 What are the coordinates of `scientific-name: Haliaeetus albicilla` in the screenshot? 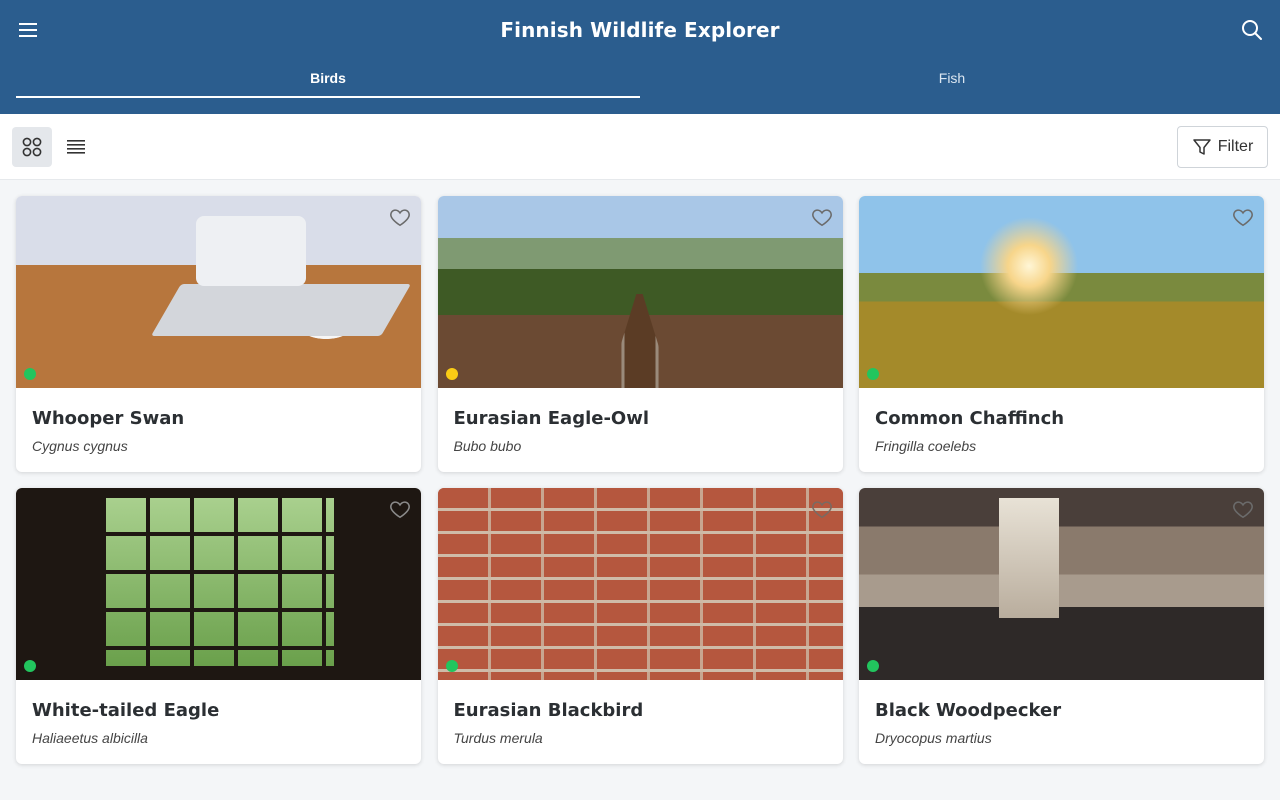 It's located at (90, 738).